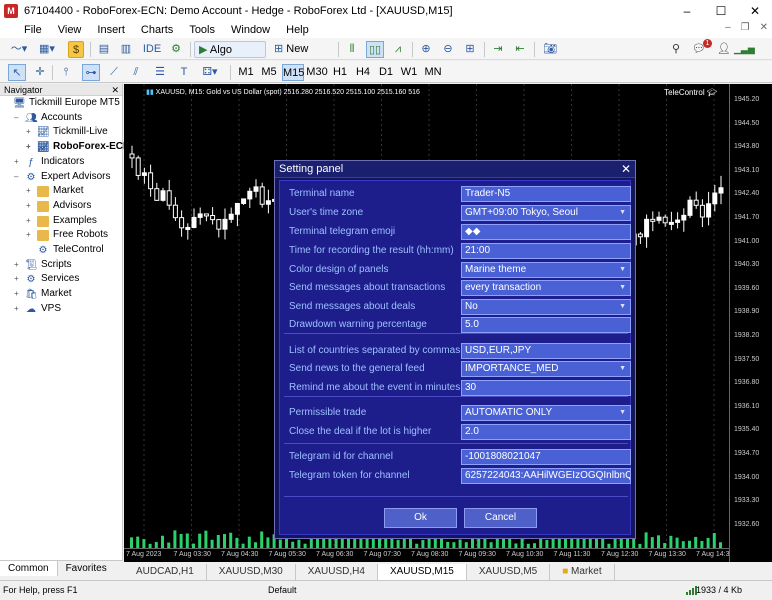  Describe the element at coordinates (46, 279) in the screenshot. I see `navigator-item: + ⚙ Services` at that location.